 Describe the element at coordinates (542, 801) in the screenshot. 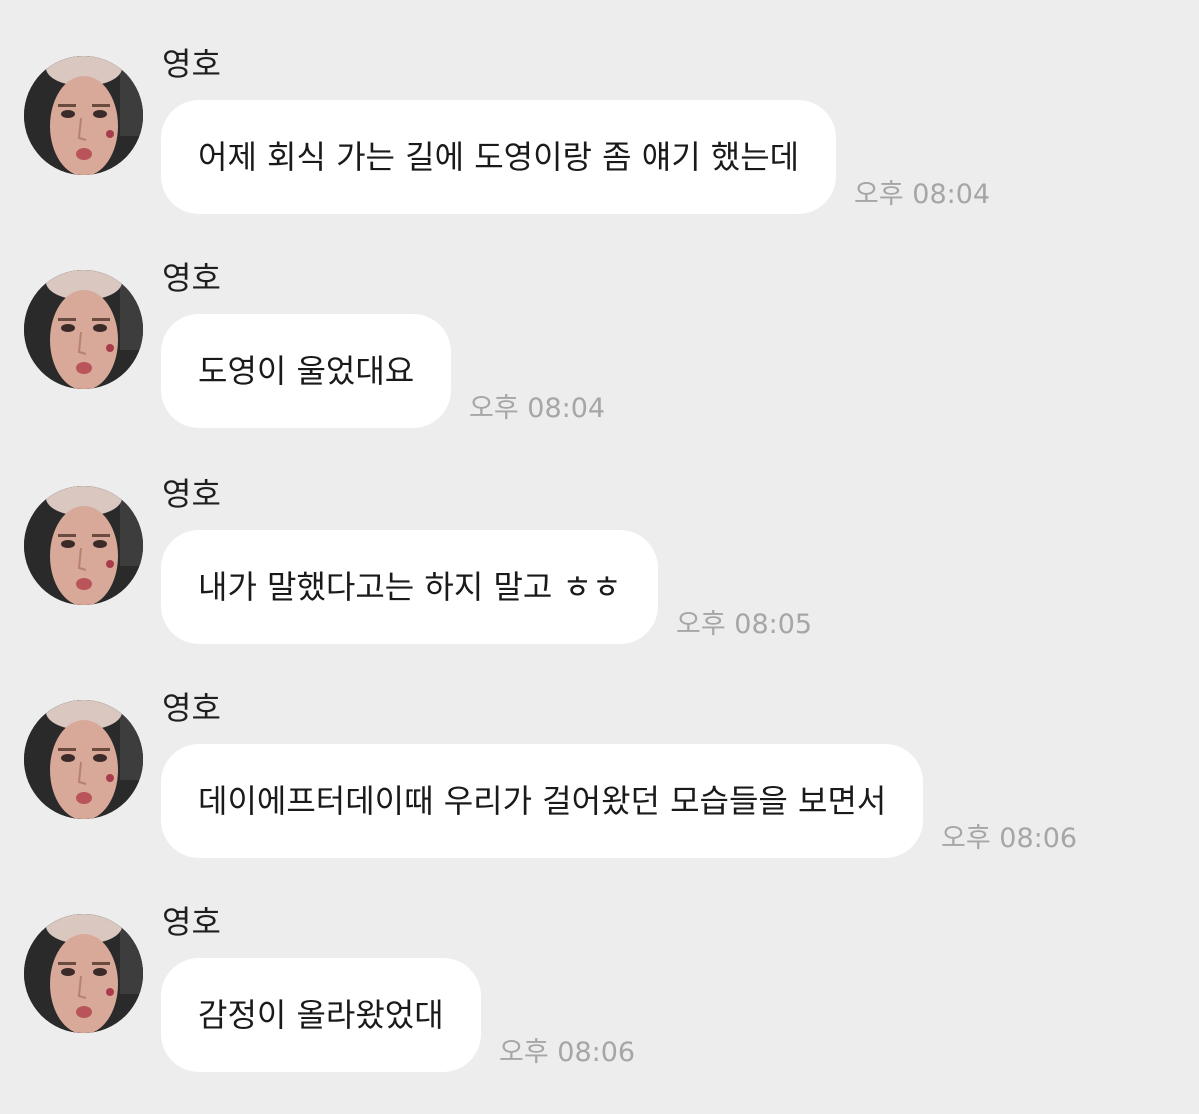

I see `message-bubble: 데이에프터데이때 우리가 걸어왔던 모습들을 보면서` at that location.